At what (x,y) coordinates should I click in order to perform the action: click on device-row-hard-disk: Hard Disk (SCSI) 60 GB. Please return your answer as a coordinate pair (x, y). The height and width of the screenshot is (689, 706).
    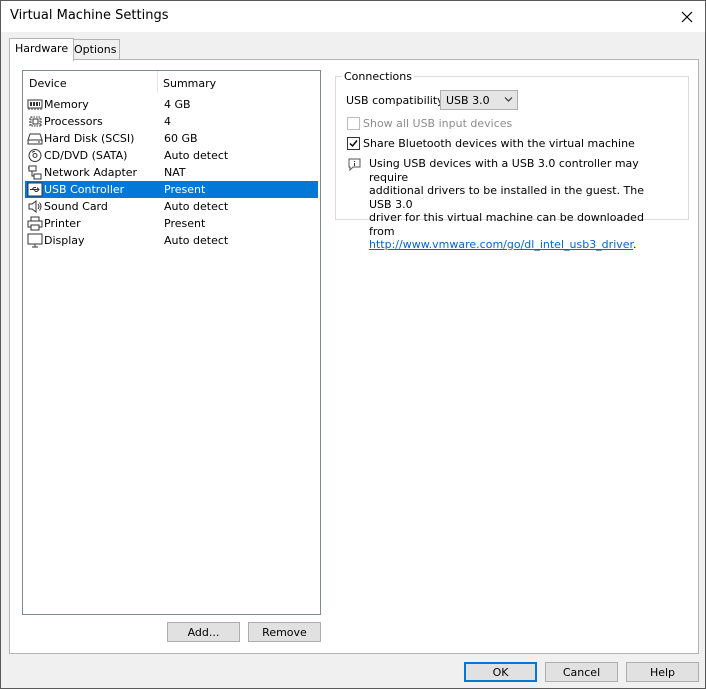
    Looking at the image, I should click on (171, 138).